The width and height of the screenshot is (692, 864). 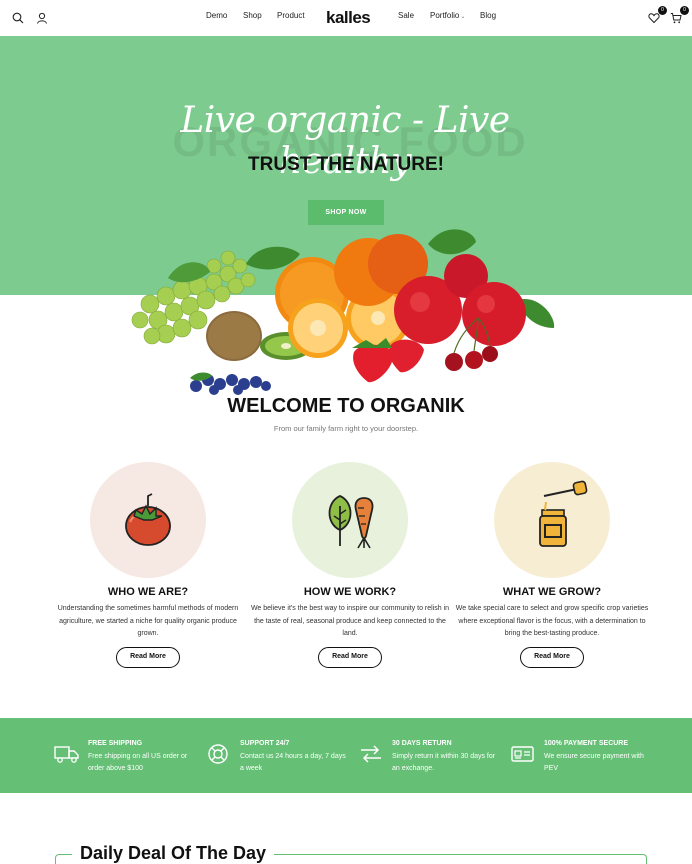 I want to click on site-logo: kalles, so click(x=348, y=18).